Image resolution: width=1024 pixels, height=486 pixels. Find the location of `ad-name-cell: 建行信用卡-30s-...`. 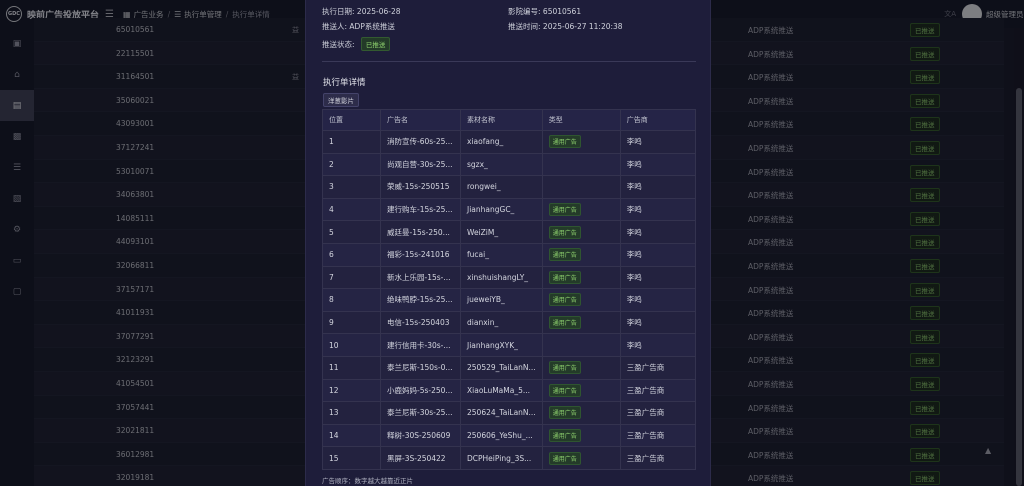

ad-name-cell: 建行信用卡-30s-... is located at coordinates (420, 345).